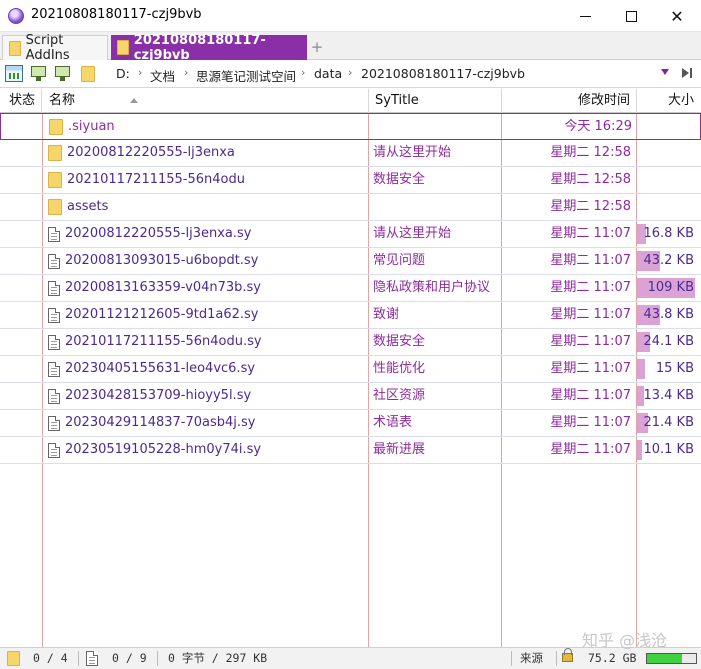 The image size is (701, 669). What do you see at coordinates (199, 47) in the screenshot?
I see `tab-label: 20210808180117-czj9bvb` at bounding box center [199, 47].